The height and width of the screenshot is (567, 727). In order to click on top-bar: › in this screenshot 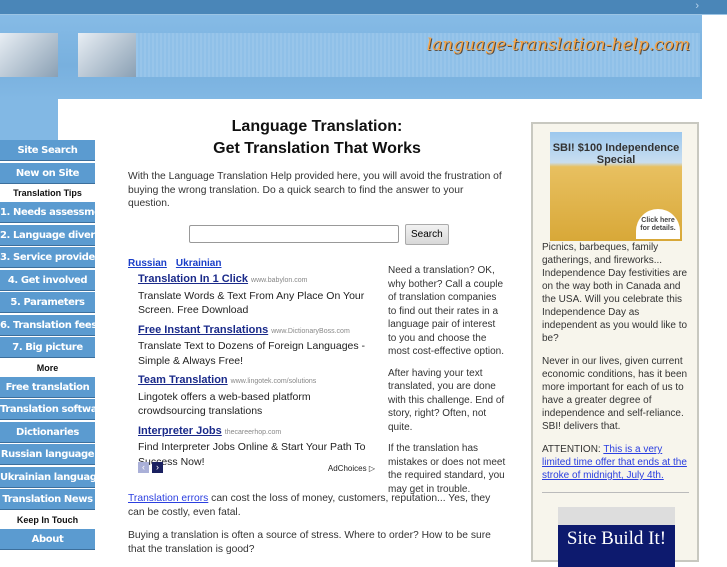, I will do `click(363, 7)`.